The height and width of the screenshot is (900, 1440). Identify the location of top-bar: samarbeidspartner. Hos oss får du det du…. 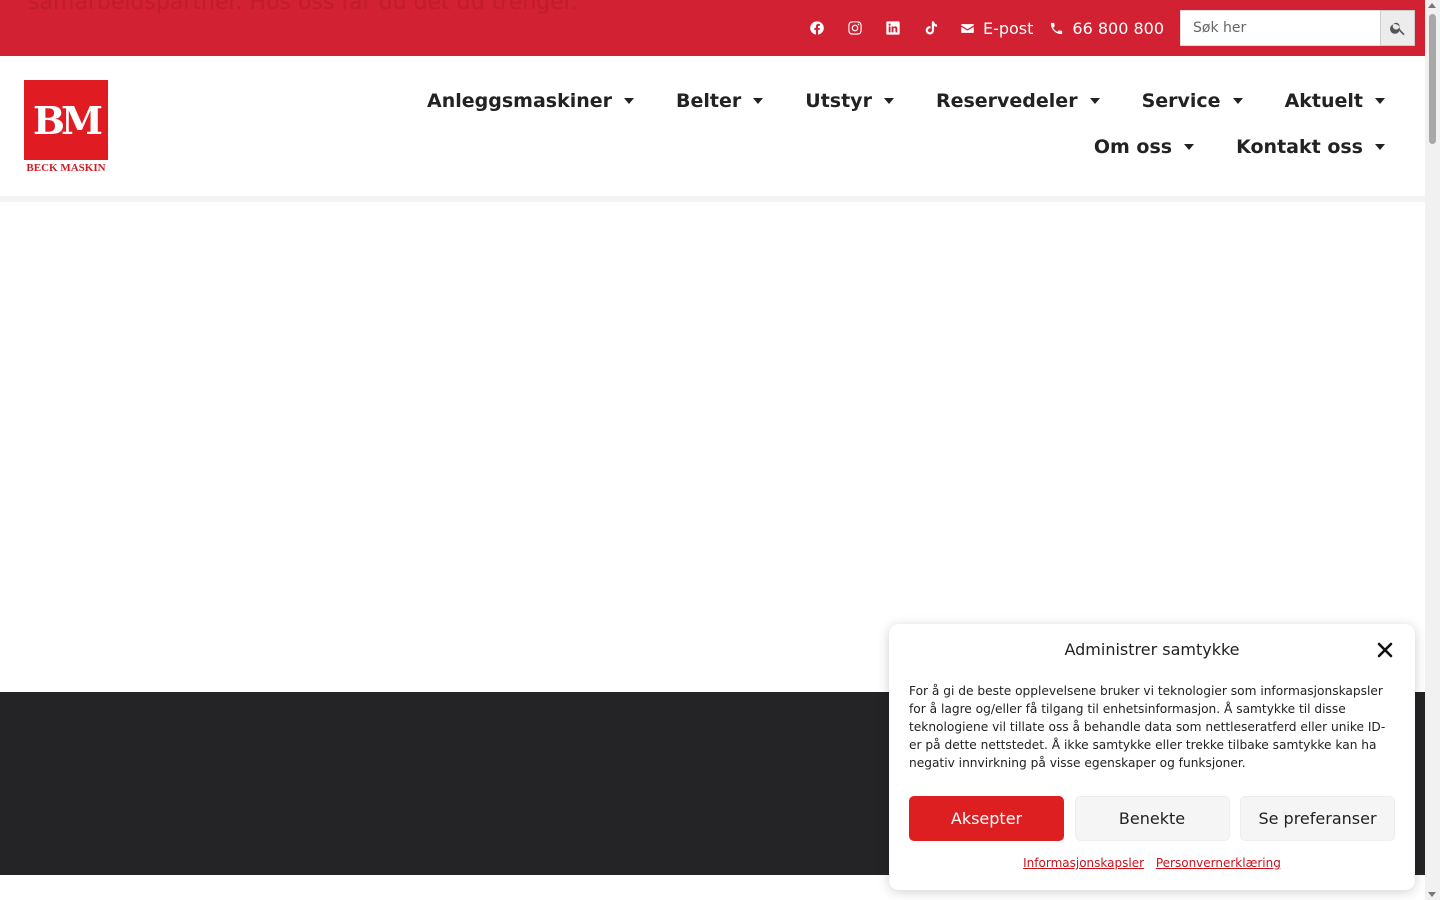
(712, 28).